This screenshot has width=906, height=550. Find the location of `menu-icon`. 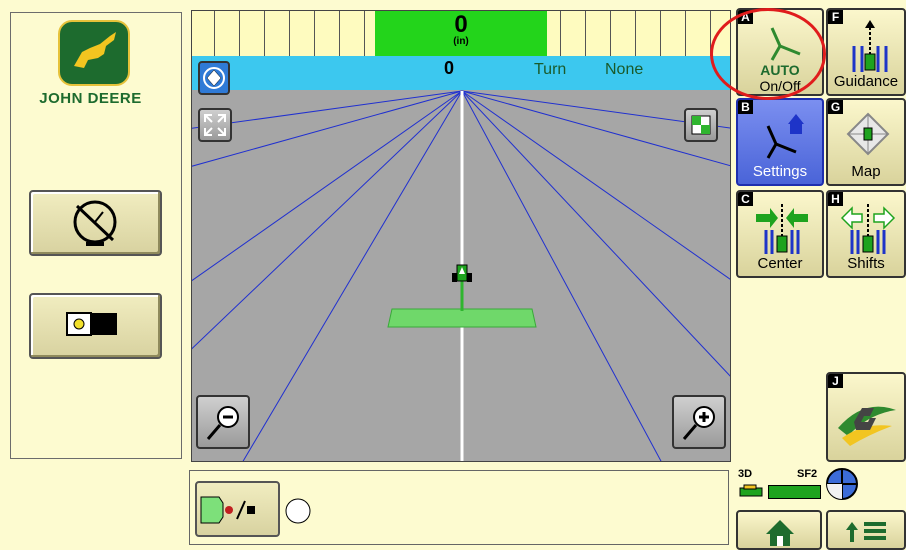

menu-icon is located at coordinates (866, 532).